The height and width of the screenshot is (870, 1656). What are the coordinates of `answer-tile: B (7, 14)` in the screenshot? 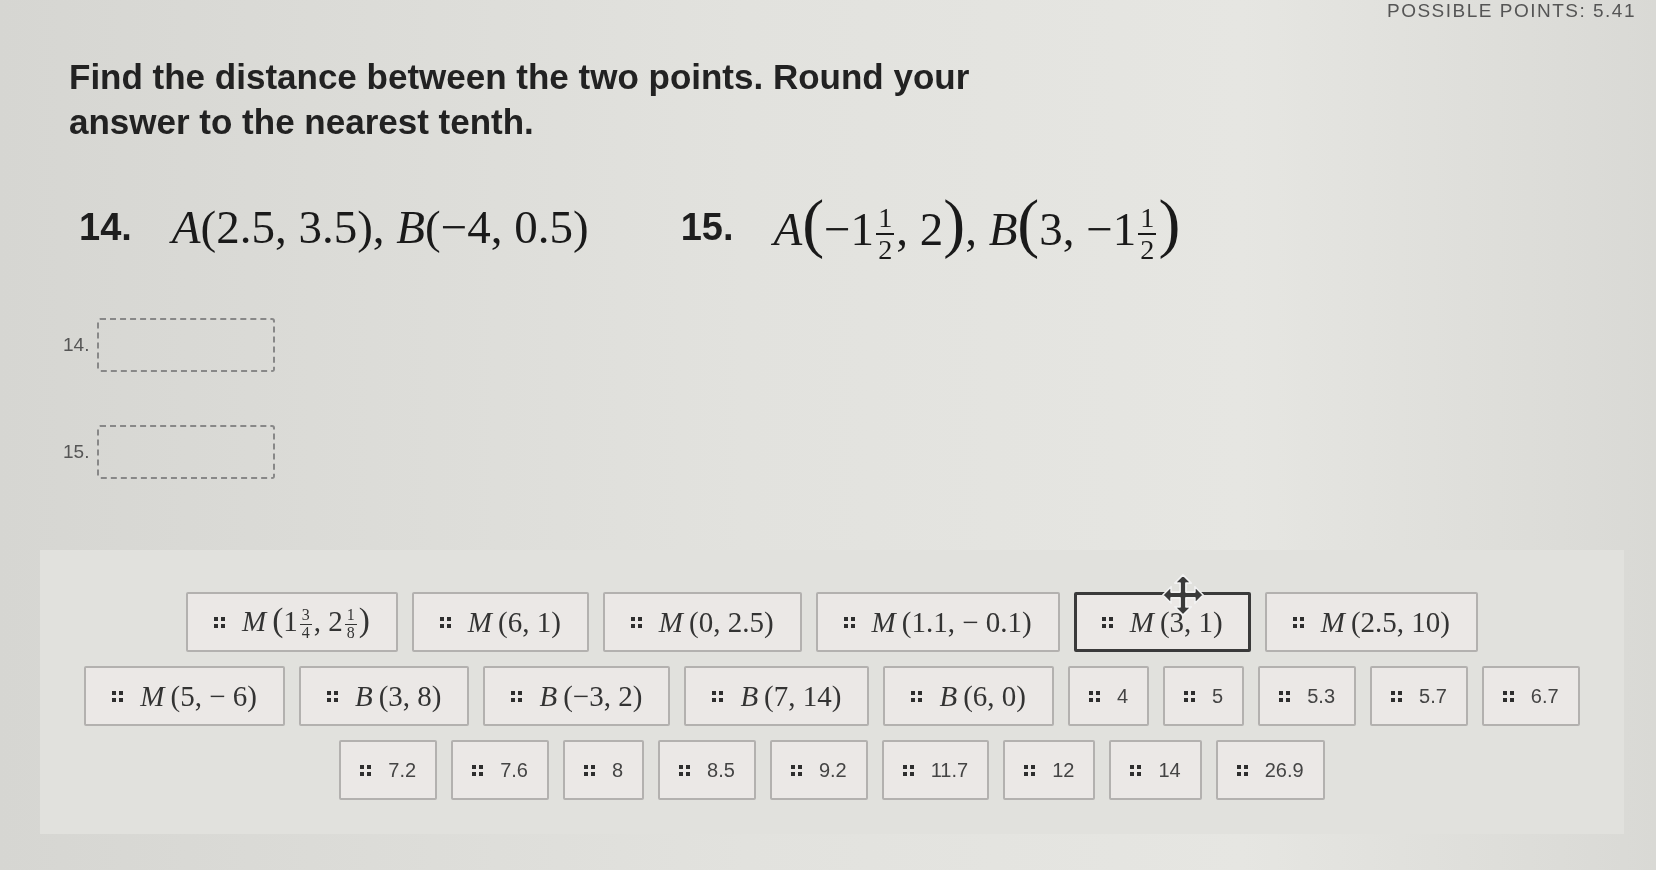 It's located at (777, 696).